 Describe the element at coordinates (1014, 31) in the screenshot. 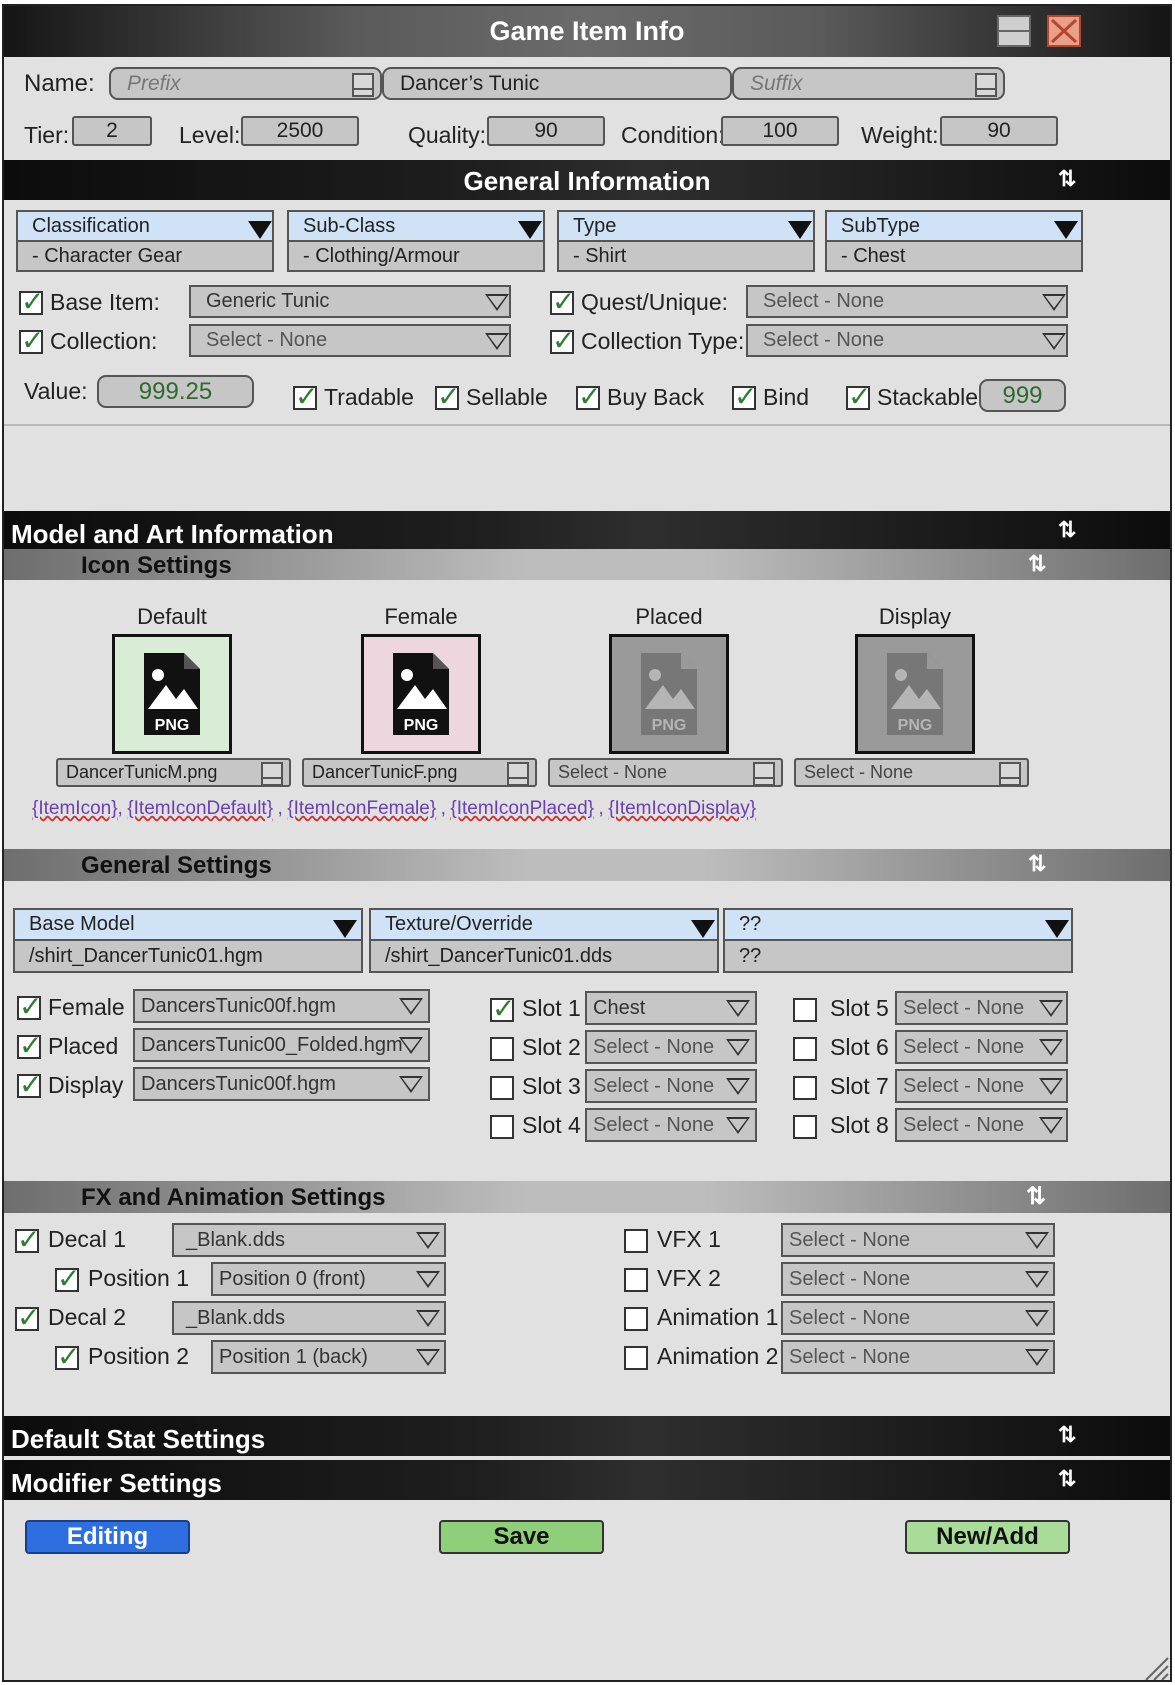

I see `maximize-button` at that location.